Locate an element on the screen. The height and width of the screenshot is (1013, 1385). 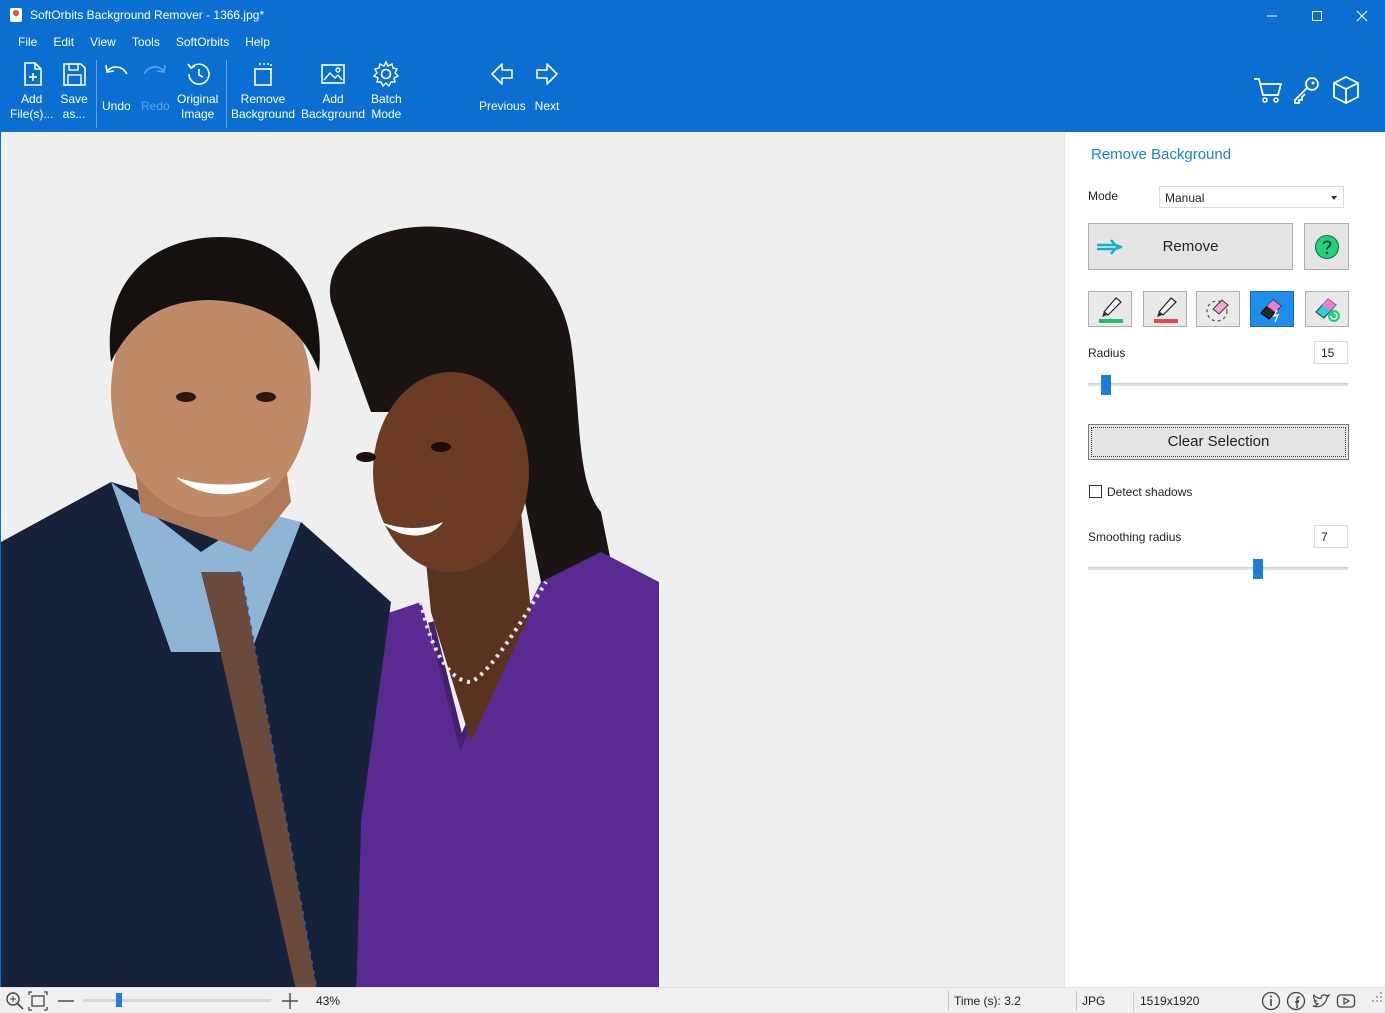
red-marker-icon is located at coordinates (1166, 310).